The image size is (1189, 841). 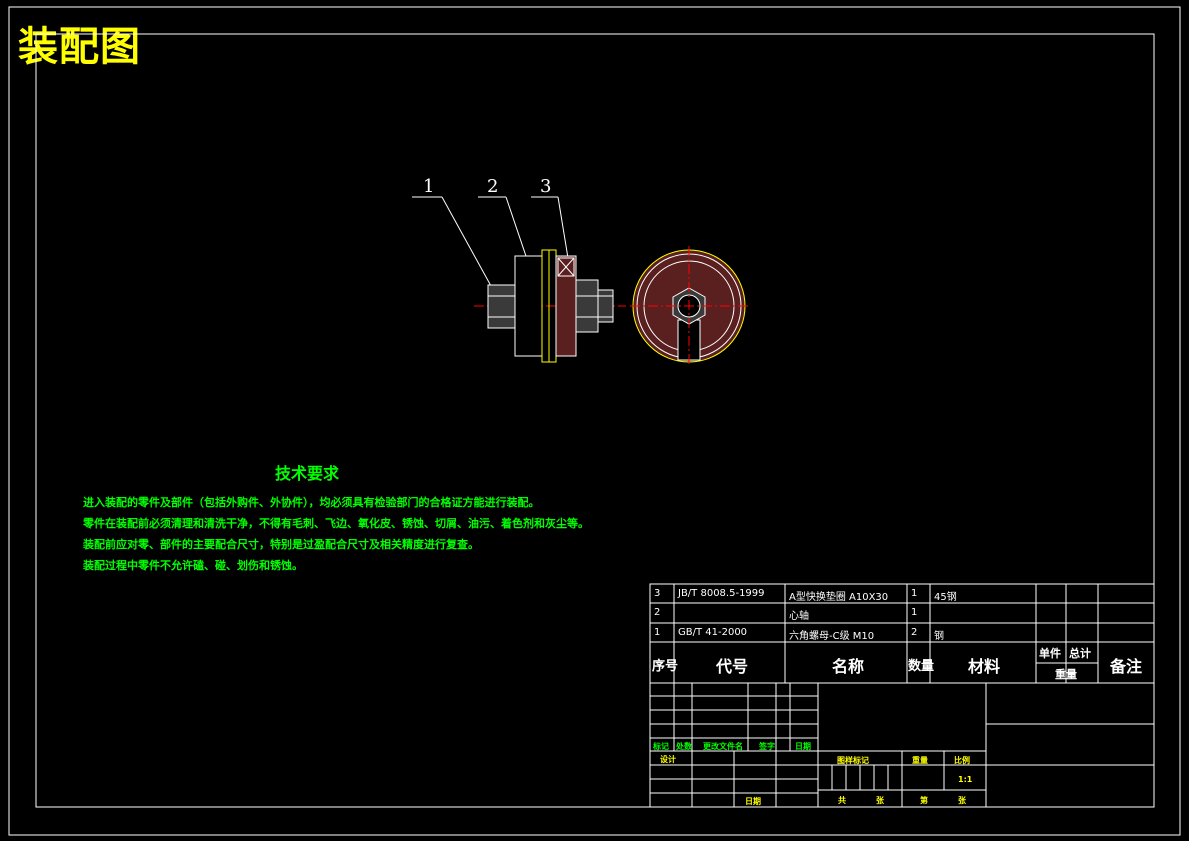 What do you see at coordinates (962, 760) in the screenshot?
I see `stage-label-scale: 比例` at bounding box center [962, 760].